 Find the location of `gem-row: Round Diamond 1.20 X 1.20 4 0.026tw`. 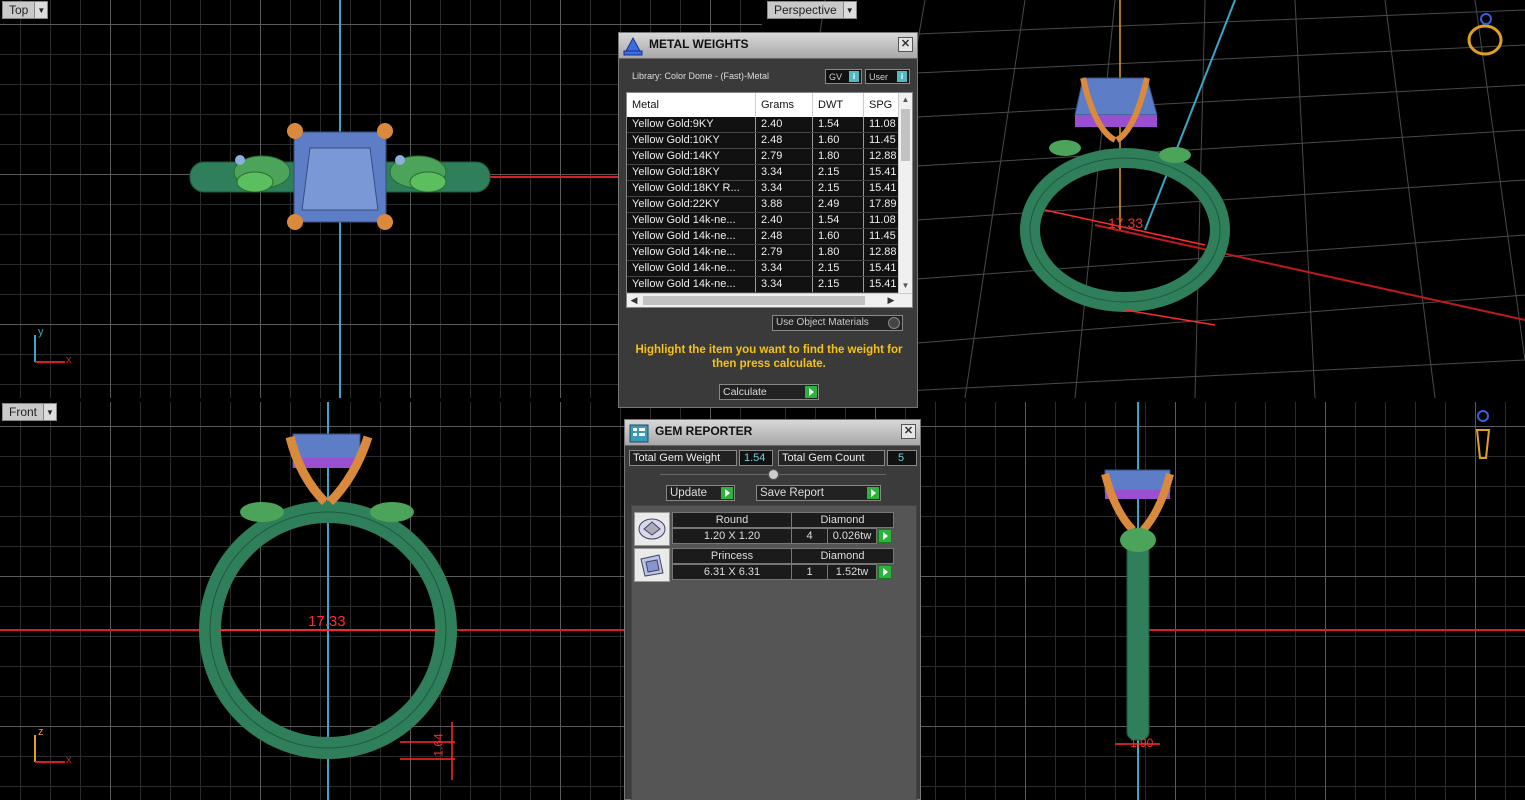

gem-row: Round Diamond 1.20 X 1.20 4 0.026tw is located at coordinates (764, 530).